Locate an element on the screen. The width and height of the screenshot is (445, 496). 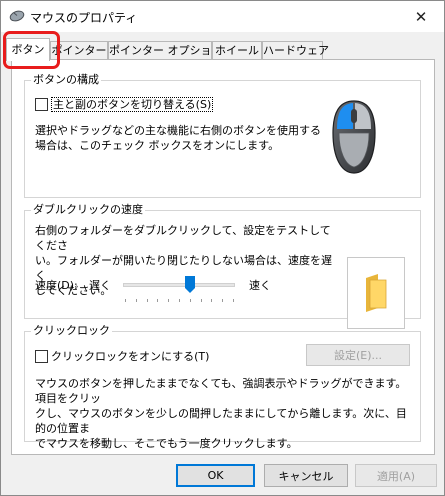
test-folder-area is located at coordinates (376, 293).